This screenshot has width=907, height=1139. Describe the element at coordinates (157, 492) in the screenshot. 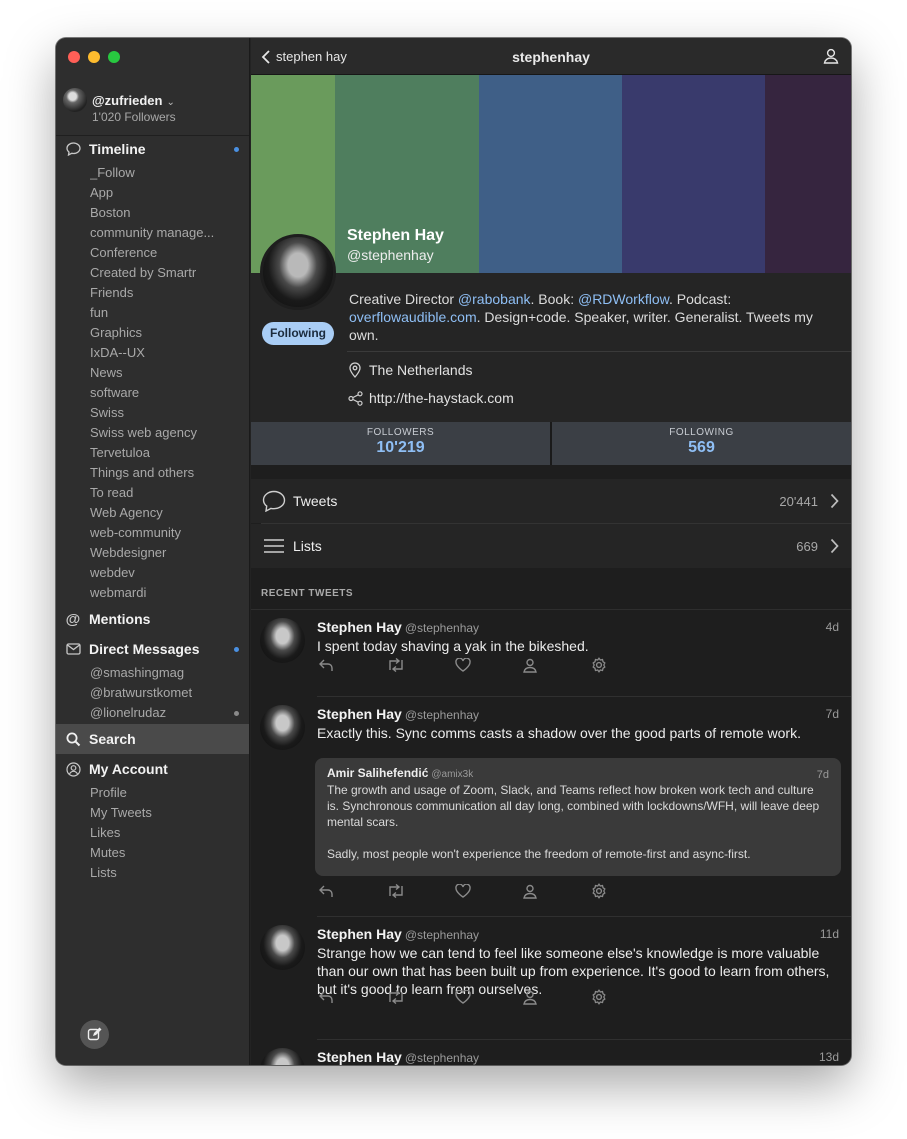

I see `timeline-list-item: To read` at that location.